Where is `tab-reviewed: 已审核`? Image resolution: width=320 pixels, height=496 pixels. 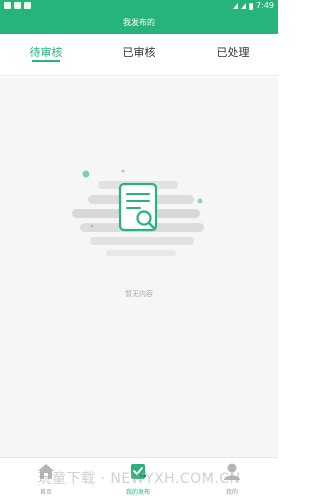 tab-reviewed: 已审核 is located at coordinates (139, 55).